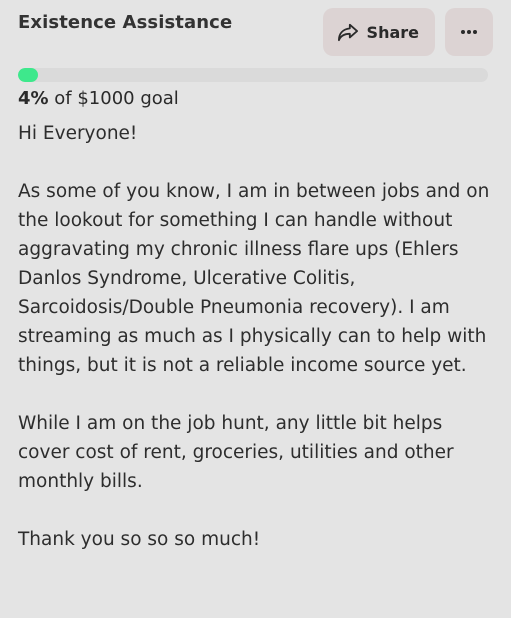  Describe the element at coordinates (125, 22) in the screenshot. I see `fundraiser-title: Existence Assistance` at that location.